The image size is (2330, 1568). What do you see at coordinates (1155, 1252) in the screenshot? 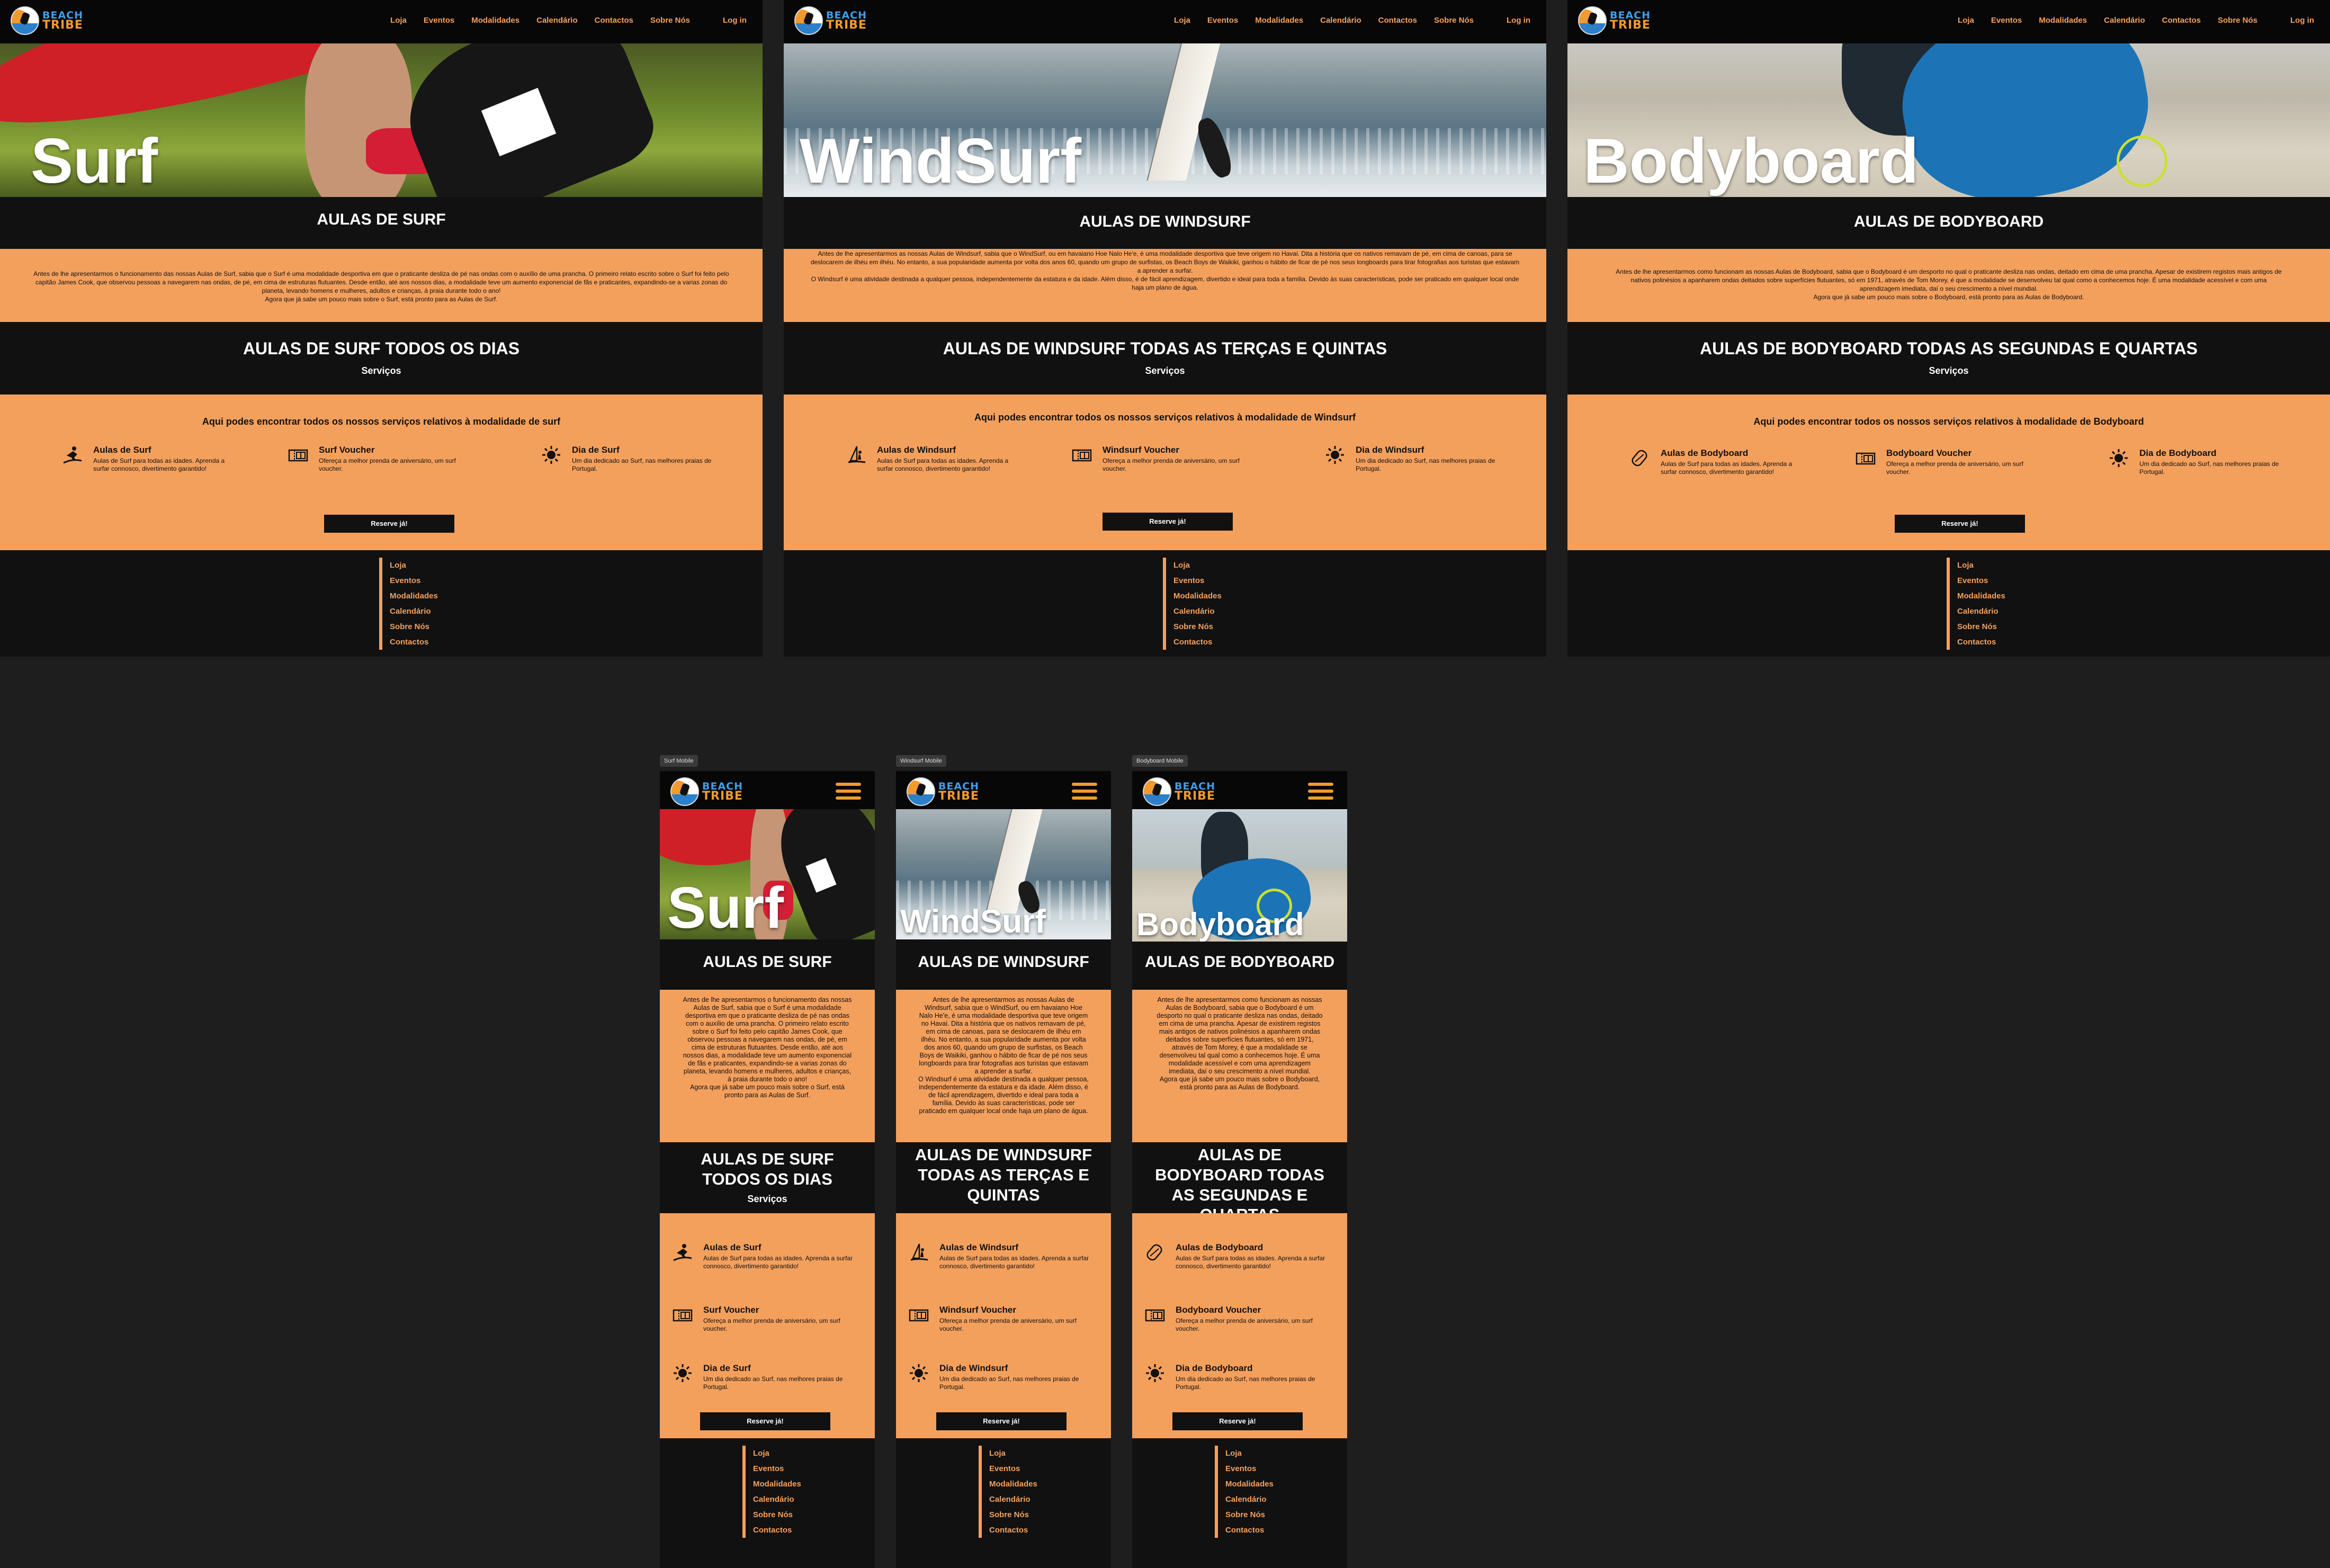
I see `bodyboard-icon` at bounding box center [1155, 1252].